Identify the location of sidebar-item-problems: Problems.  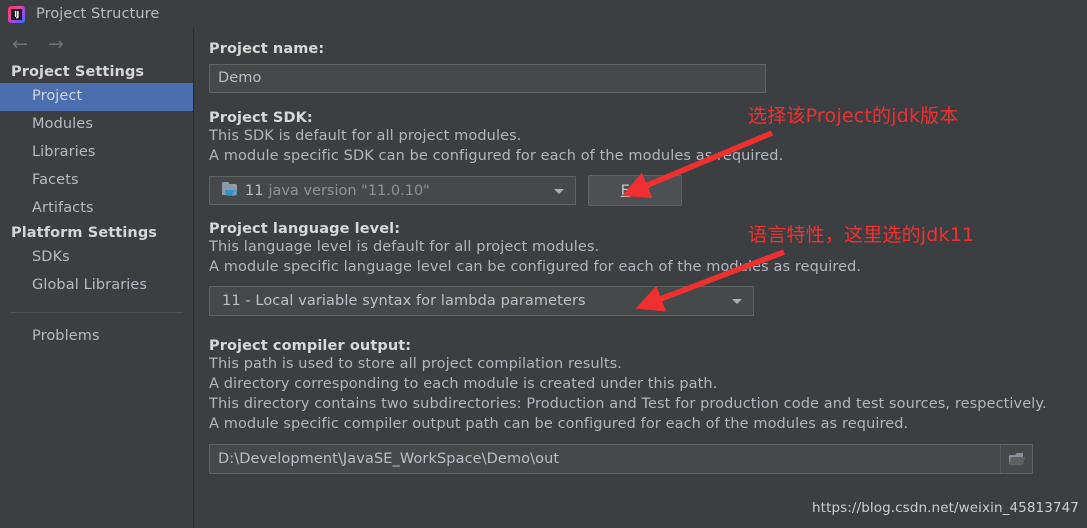
(96, 337).